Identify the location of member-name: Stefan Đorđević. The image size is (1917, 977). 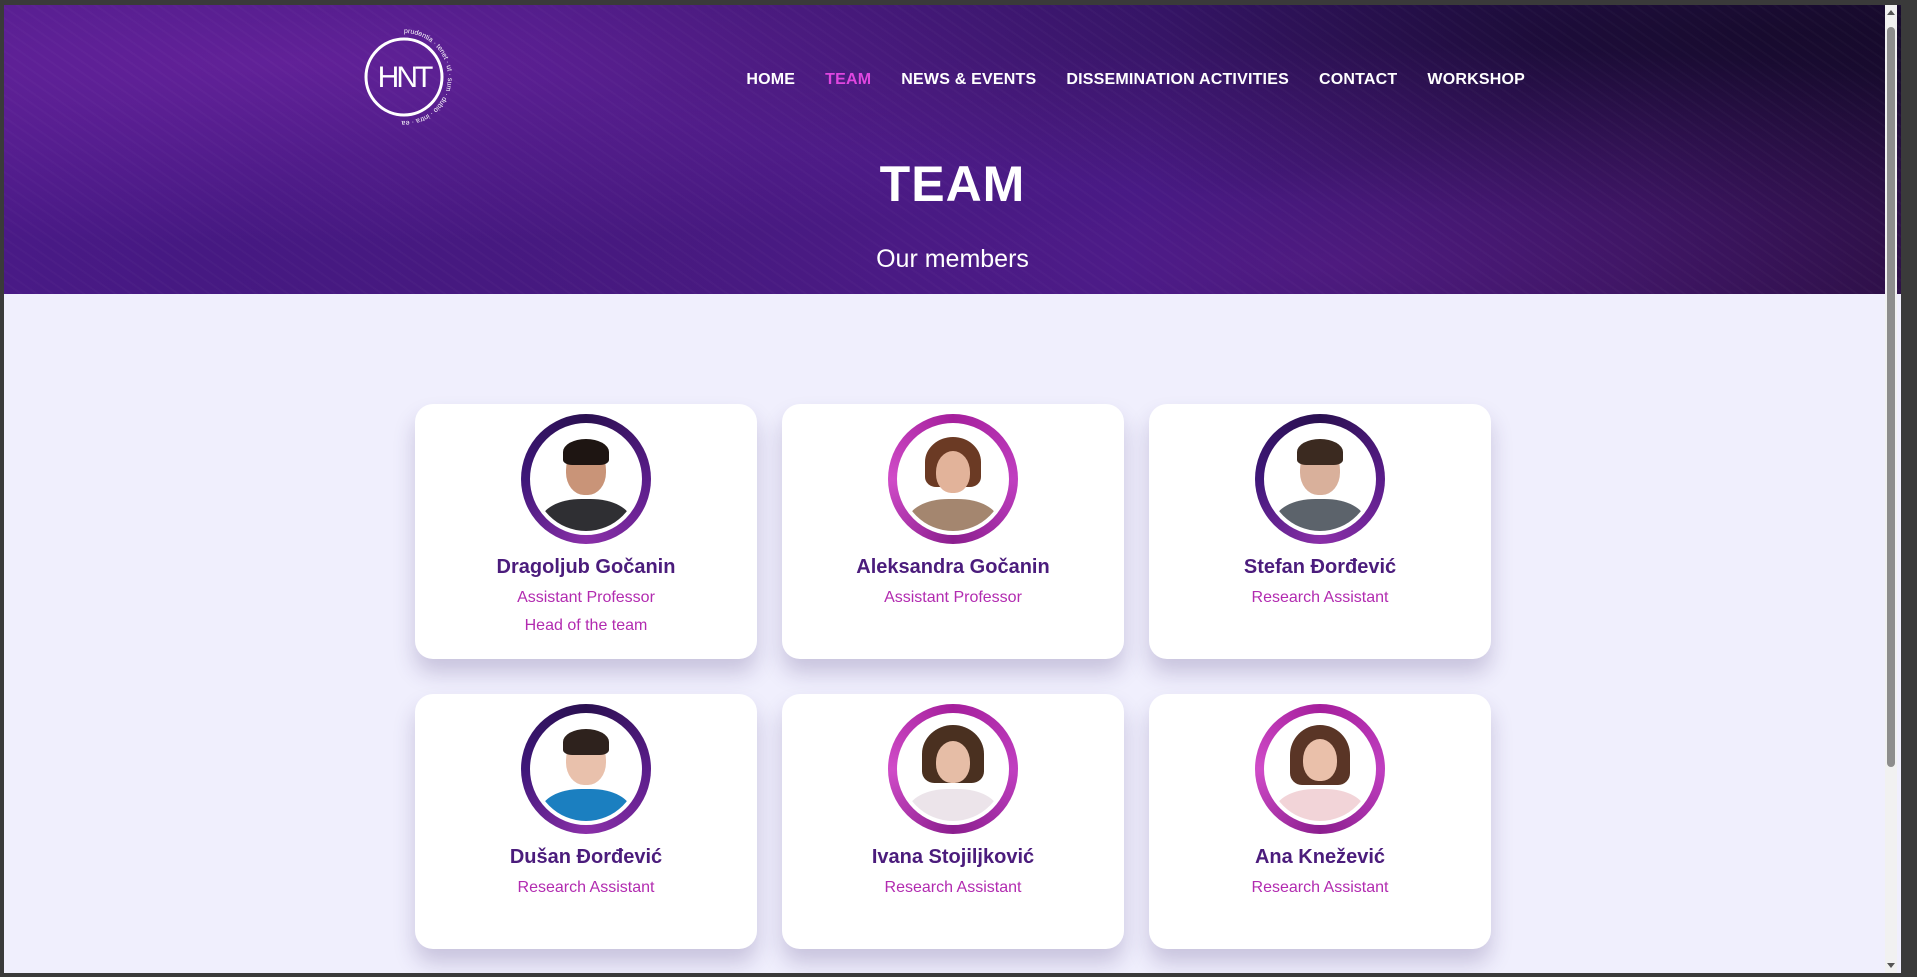
(1320, 567).